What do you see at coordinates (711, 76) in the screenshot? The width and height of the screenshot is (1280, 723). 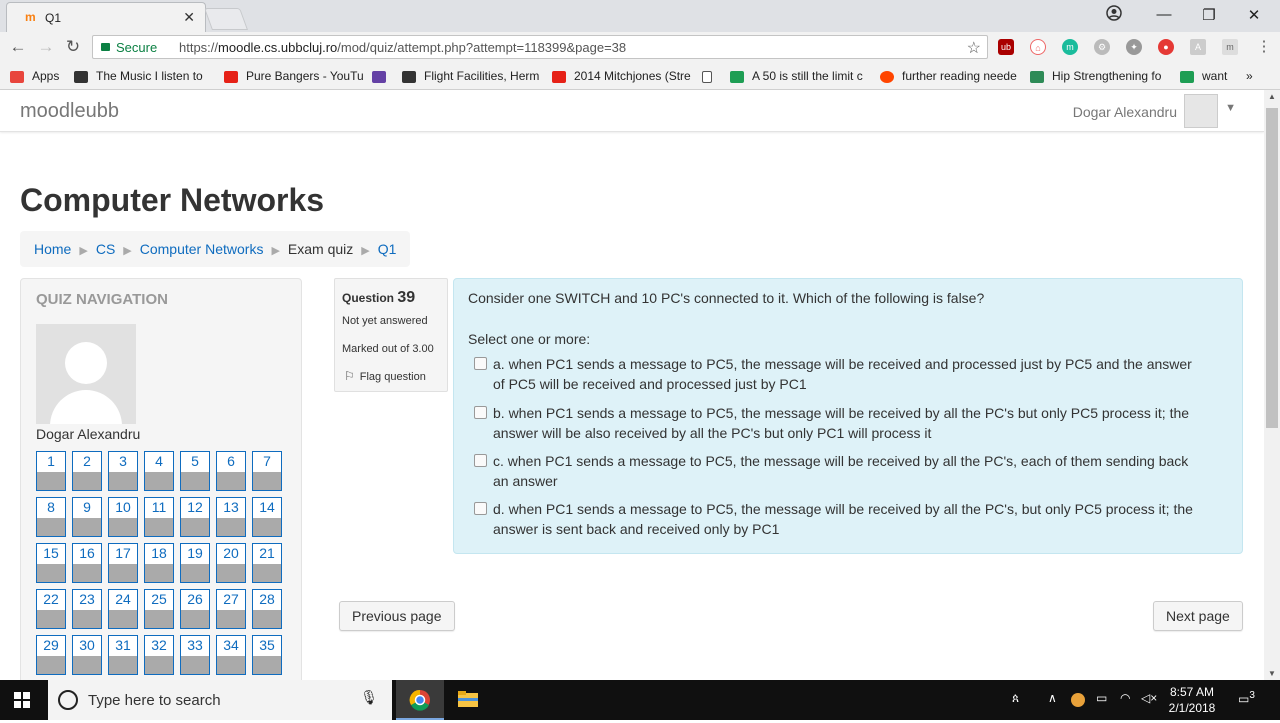 I see `bookmark-page` at bounding box center [711, 76].